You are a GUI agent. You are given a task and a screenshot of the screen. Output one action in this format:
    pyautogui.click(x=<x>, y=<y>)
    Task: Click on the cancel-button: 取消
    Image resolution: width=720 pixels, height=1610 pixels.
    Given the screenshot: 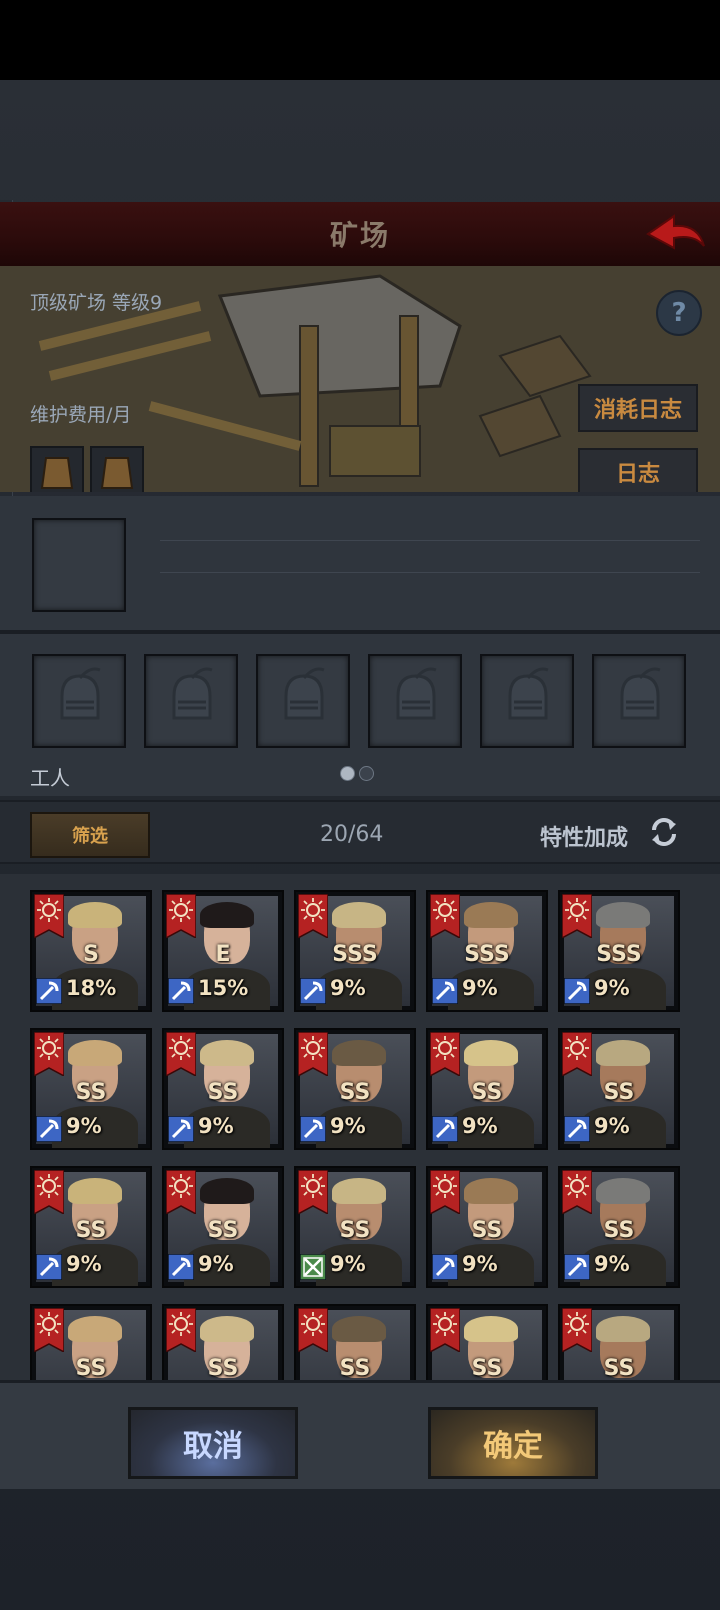 What is the action you would take?
    pyautogui.click(x=213, y=1443)
    